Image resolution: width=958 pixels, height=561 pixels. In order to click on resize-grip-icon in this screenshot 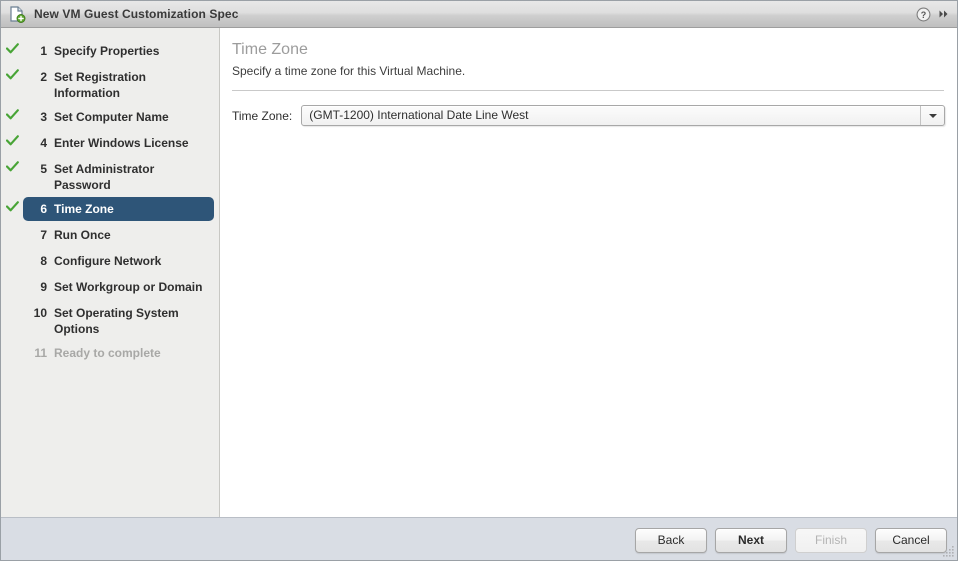, I will do `click(948, 551)`.